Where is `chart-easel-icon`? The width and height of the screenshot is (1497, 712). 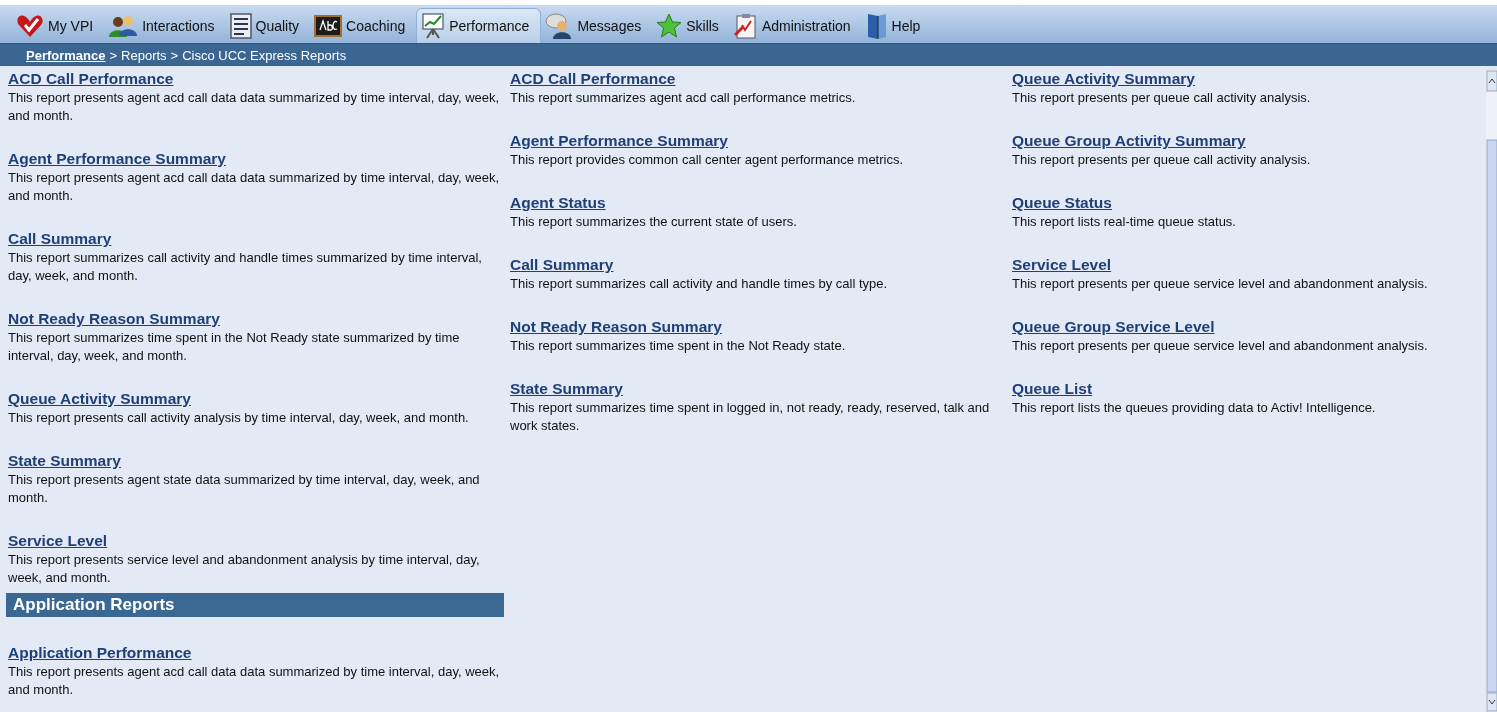 chart-easel-icon is located at coordinates (433, 26).